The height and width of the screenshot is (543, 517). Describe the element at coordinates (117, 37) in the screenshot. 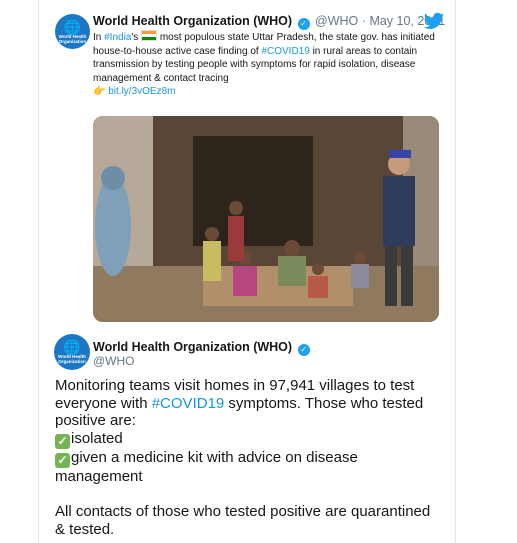

I see `hashtag-india: #India` at that location.